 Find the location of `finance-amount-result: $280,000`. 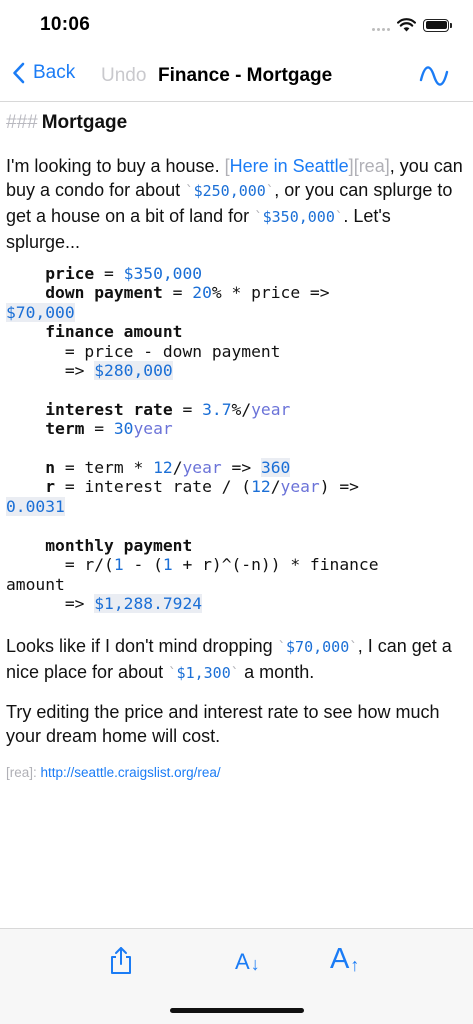

finance-amount-result: $280,000 is located at coordinates (133, 371).